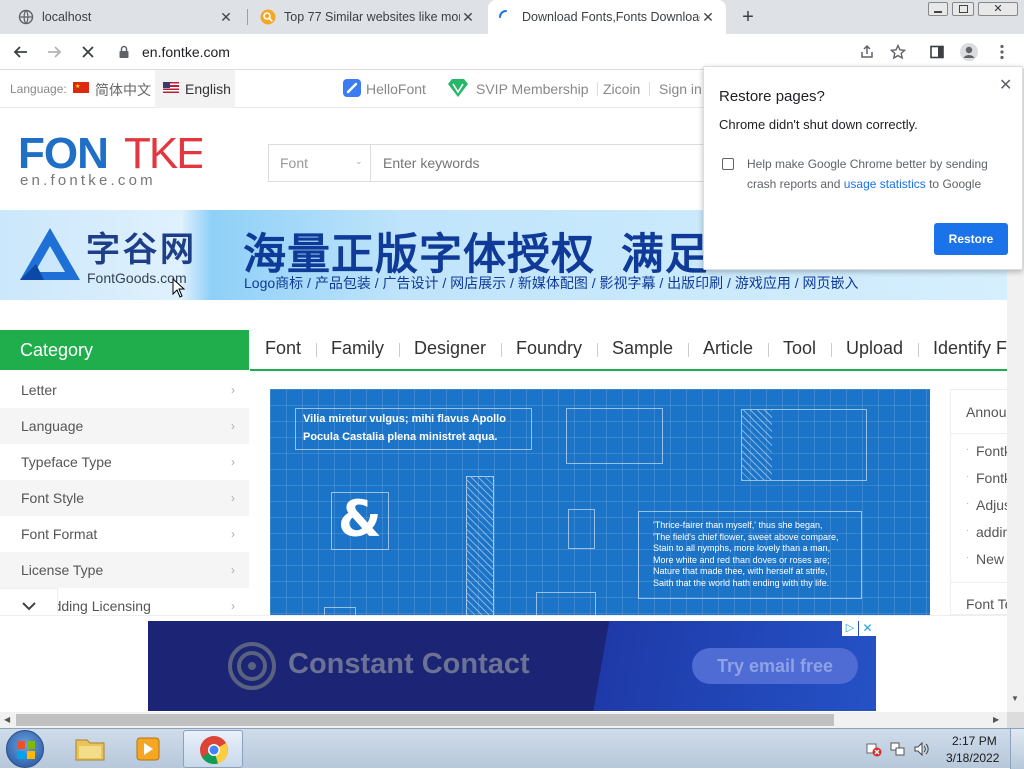 The height and width of the screenshot is (769, 1024). What do you see at coordinates (124, 350) in the screenshot?
I see `category-header: Category` at bounding box center [124, 350].